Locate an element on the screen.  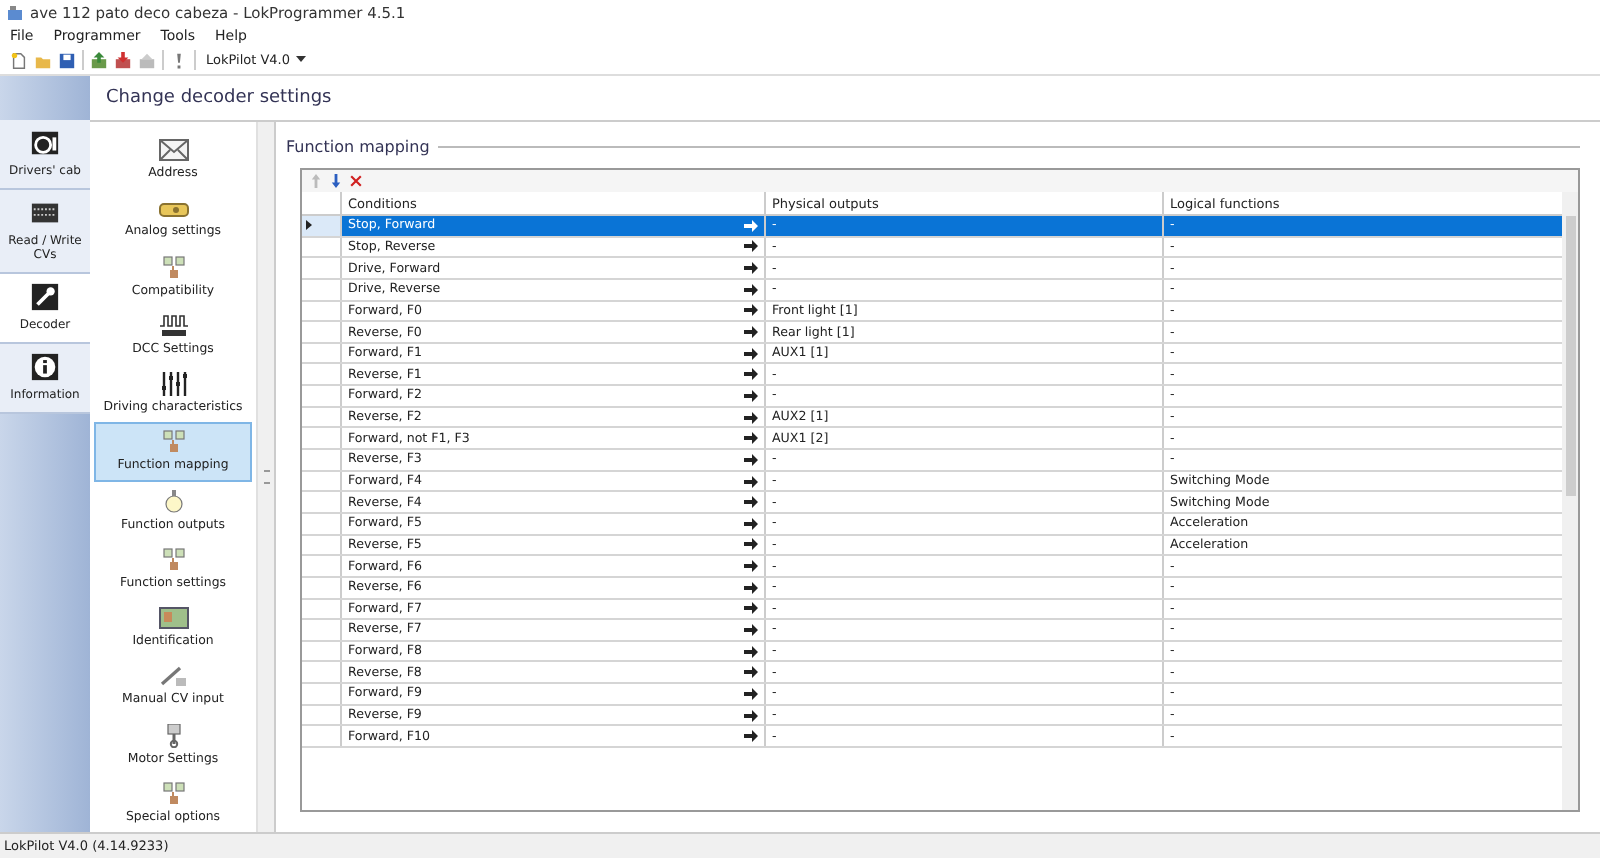
chip-icon is located at coordinates (45, 213).